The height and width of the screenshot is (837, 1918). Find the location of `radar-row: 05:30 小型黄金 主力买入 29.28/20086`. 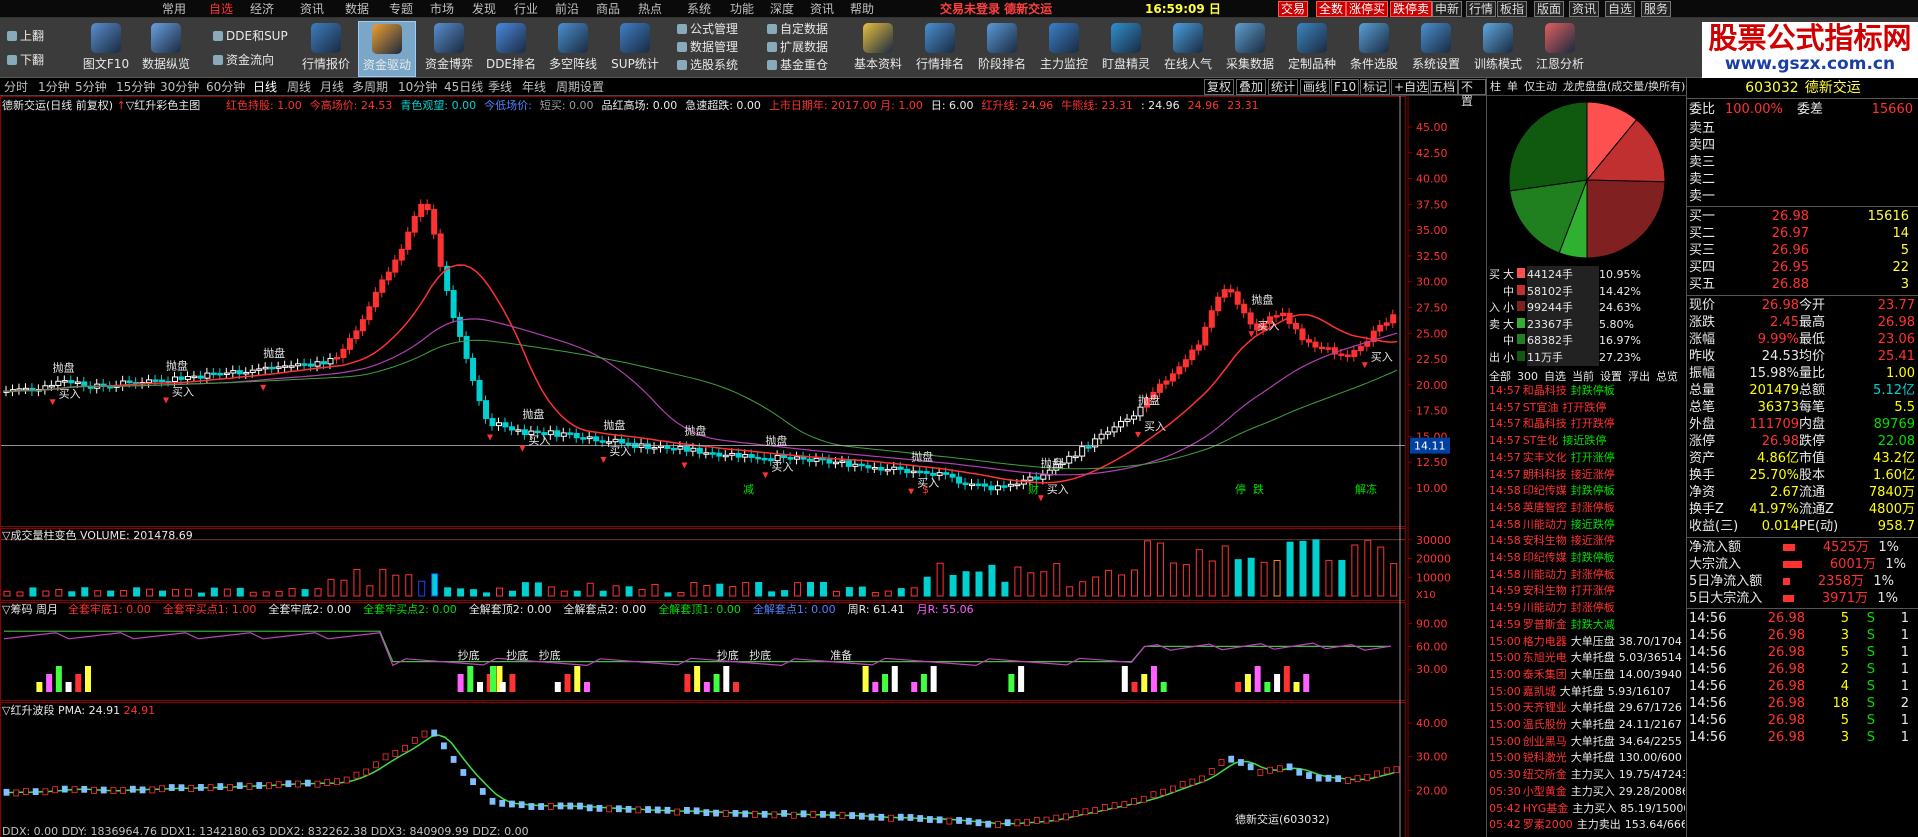

radar-row: 05:30 小型黄金 主力买入 29.28/20086 is located at coordinates (1587, 792).